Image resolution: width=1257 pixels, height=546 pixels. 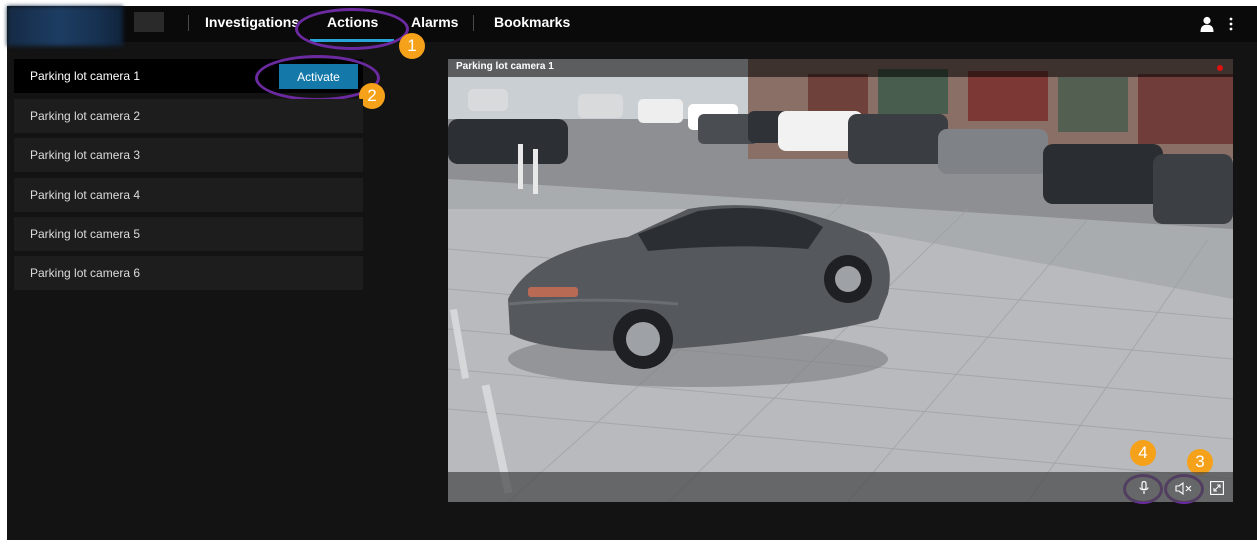 I want to click on tab-bookmarks: Bookmarks, so click(x=532, y=22).